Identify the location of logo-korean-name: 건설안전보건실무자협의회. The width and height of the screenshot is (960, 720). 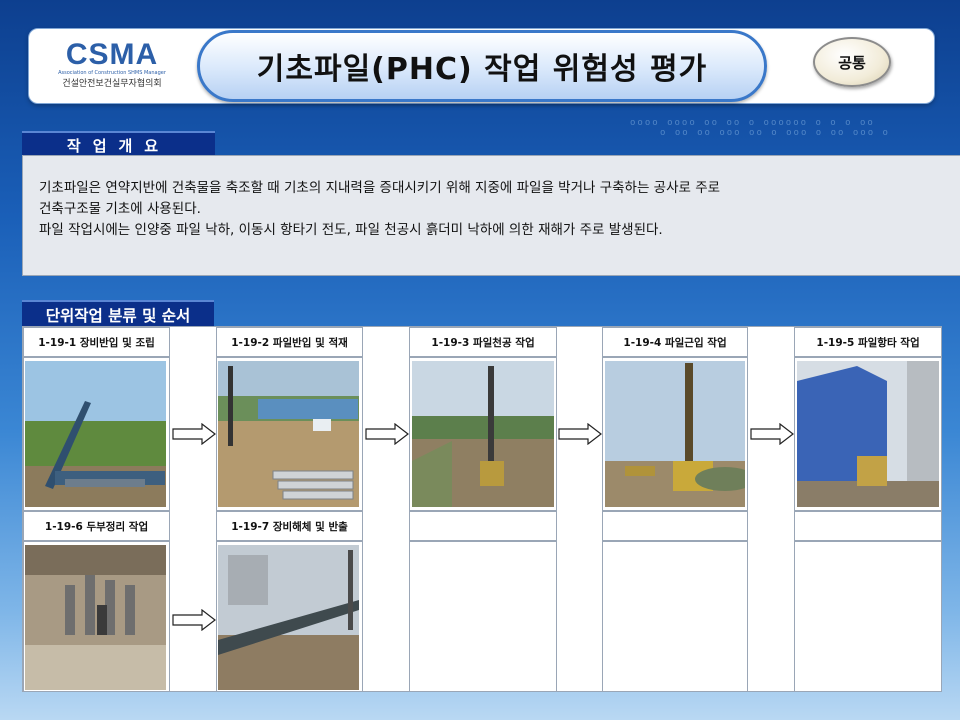
(112, 84).